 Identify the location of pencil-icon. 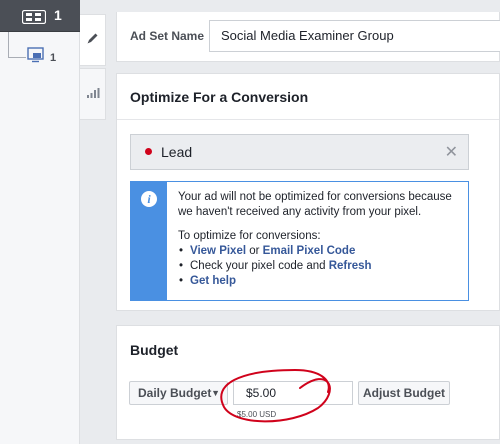
(92, 40).